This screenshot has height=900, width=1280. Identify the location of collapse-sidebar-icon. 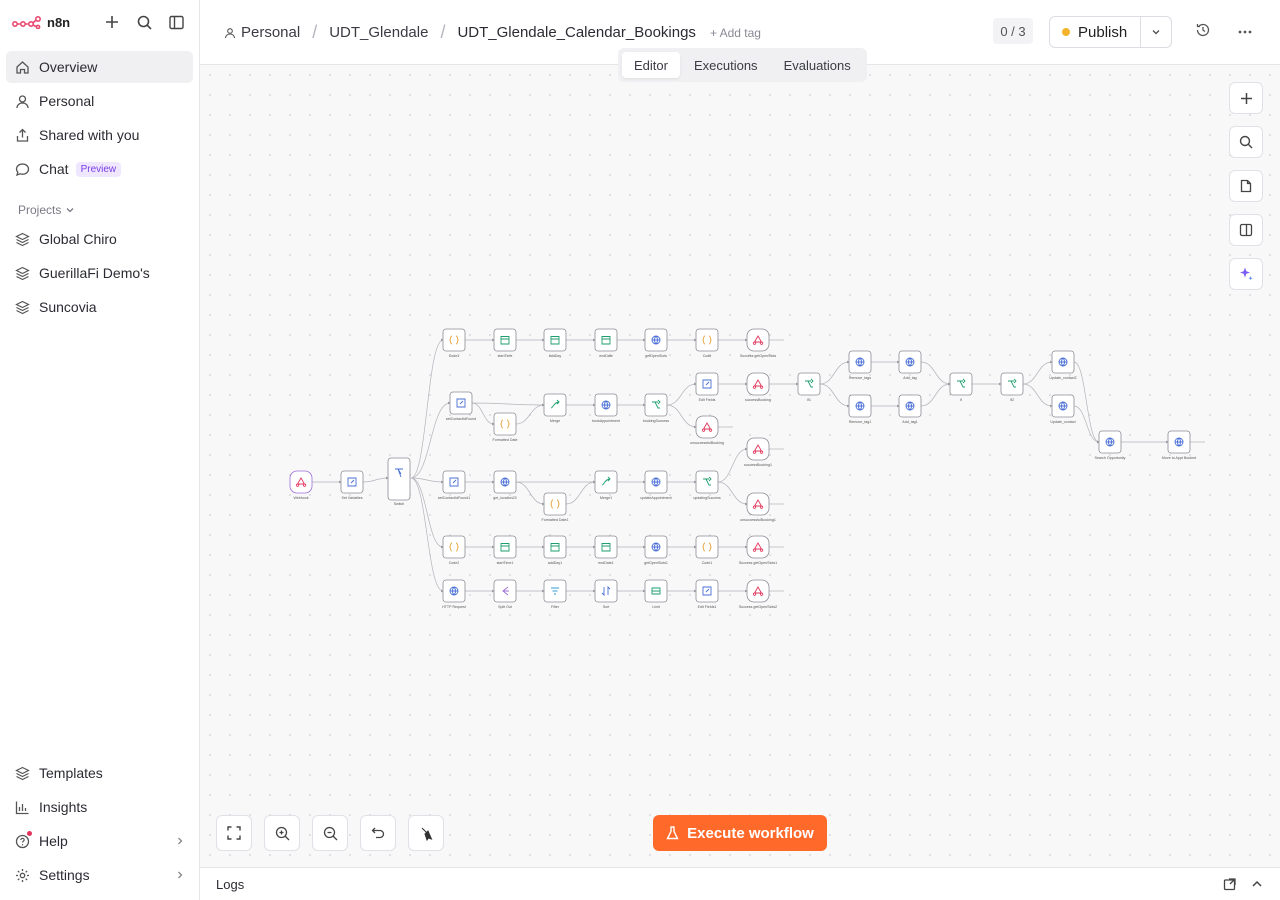
(176, 22).